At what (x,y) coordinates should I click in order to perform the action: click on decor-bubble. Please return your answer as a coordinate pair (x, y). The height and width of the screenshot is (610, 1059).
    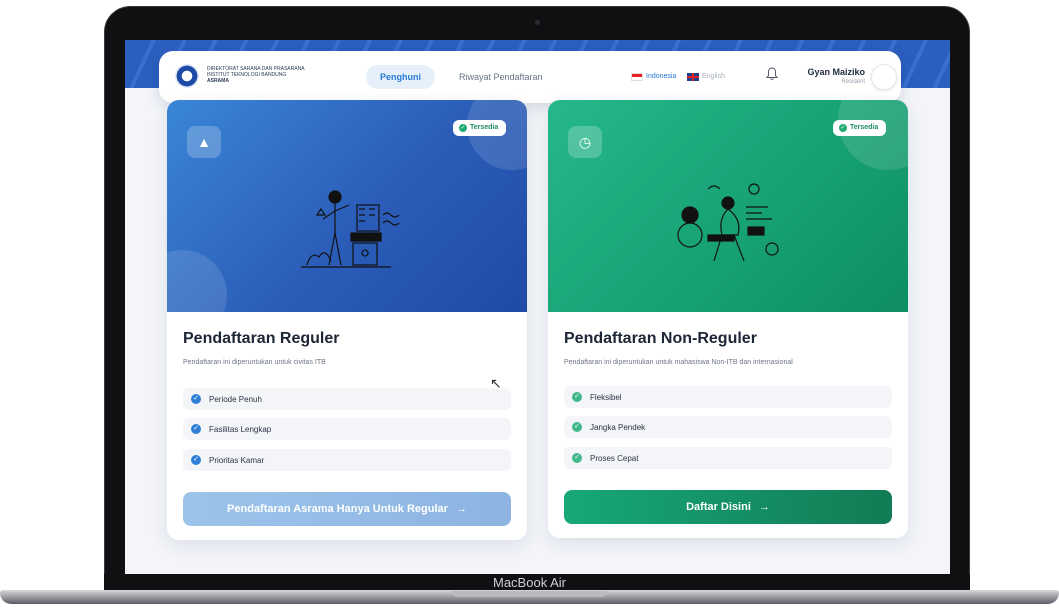
    Looking at the image, I should click on (197, 281).